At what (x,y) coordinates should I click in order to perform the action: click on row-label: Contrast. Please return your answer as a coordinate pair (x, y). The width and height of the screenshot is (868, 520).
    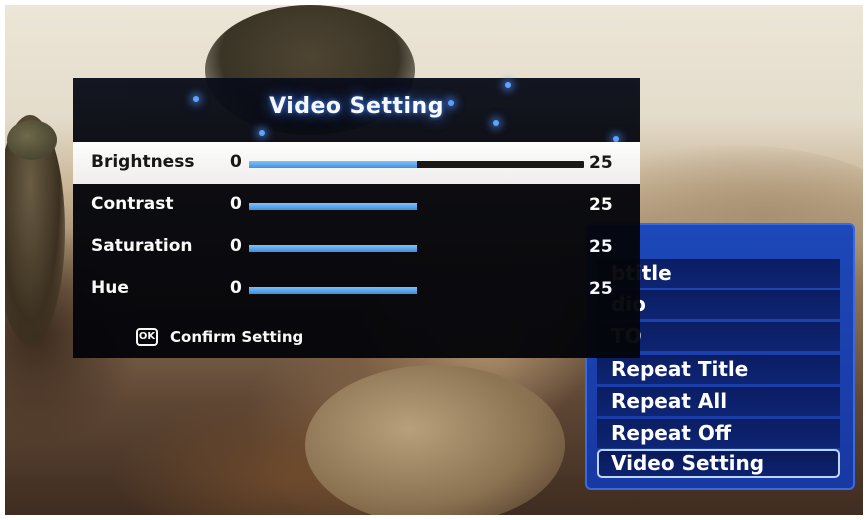
    Looking at the image, I should click on (132, 204).